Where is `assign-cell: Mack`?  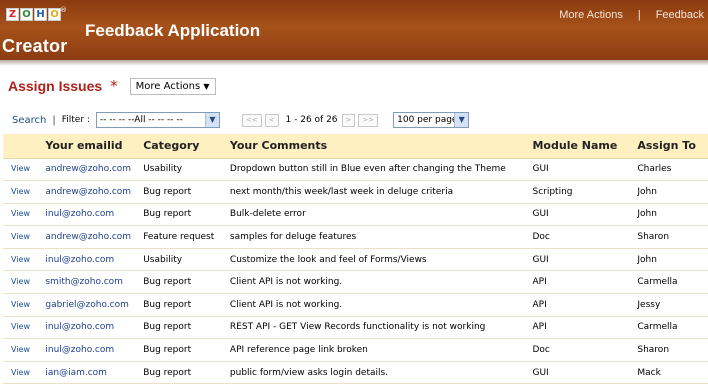
assign-cell: Mack is located at coordinates (672, 373).